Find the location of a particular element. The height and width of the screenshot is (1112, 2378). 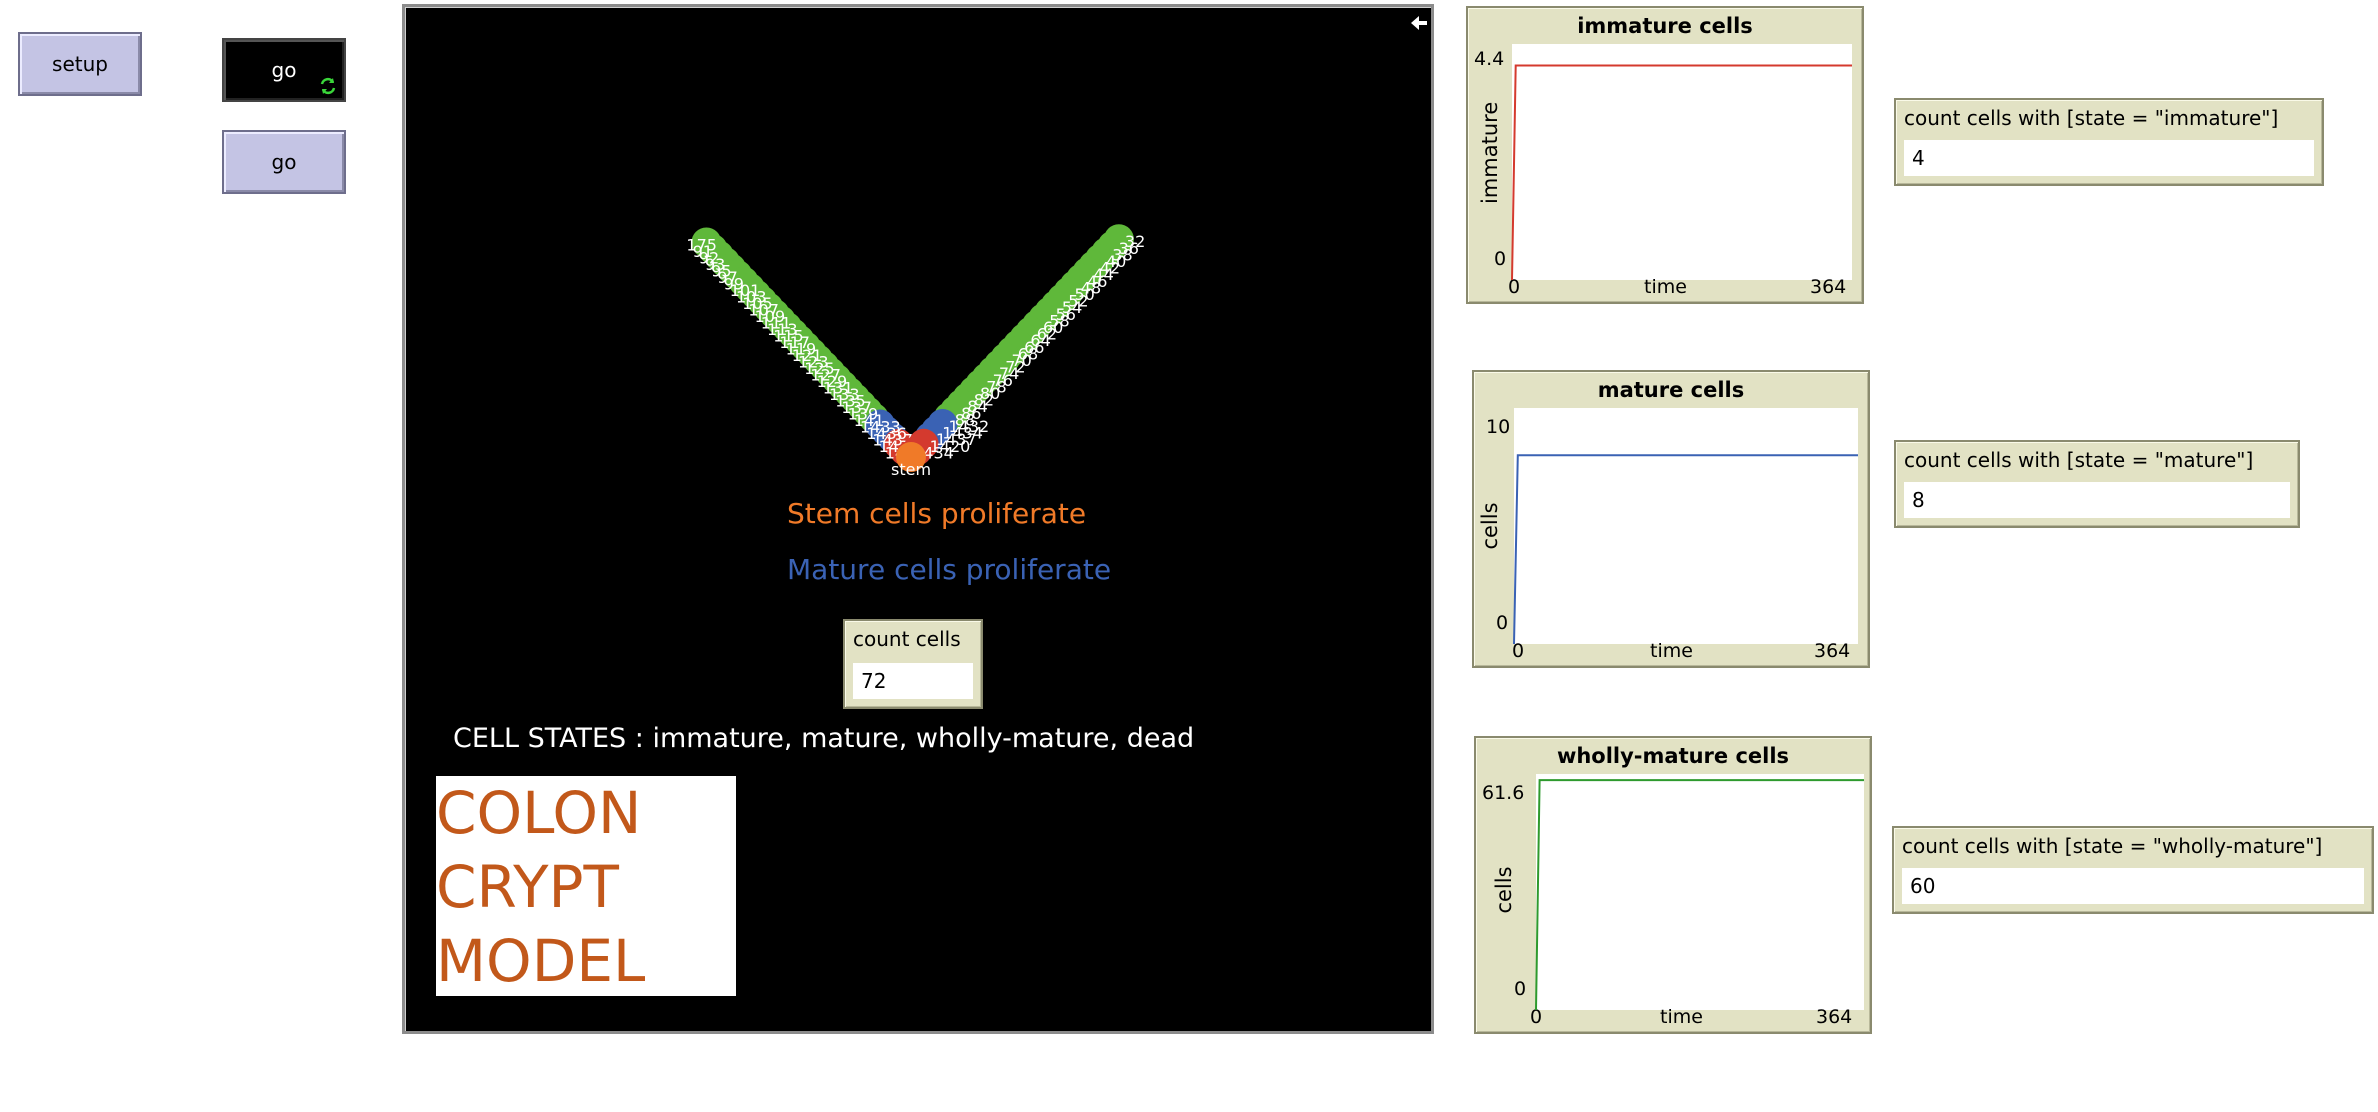

go-once-button: go is located at coordinates (284, 162).